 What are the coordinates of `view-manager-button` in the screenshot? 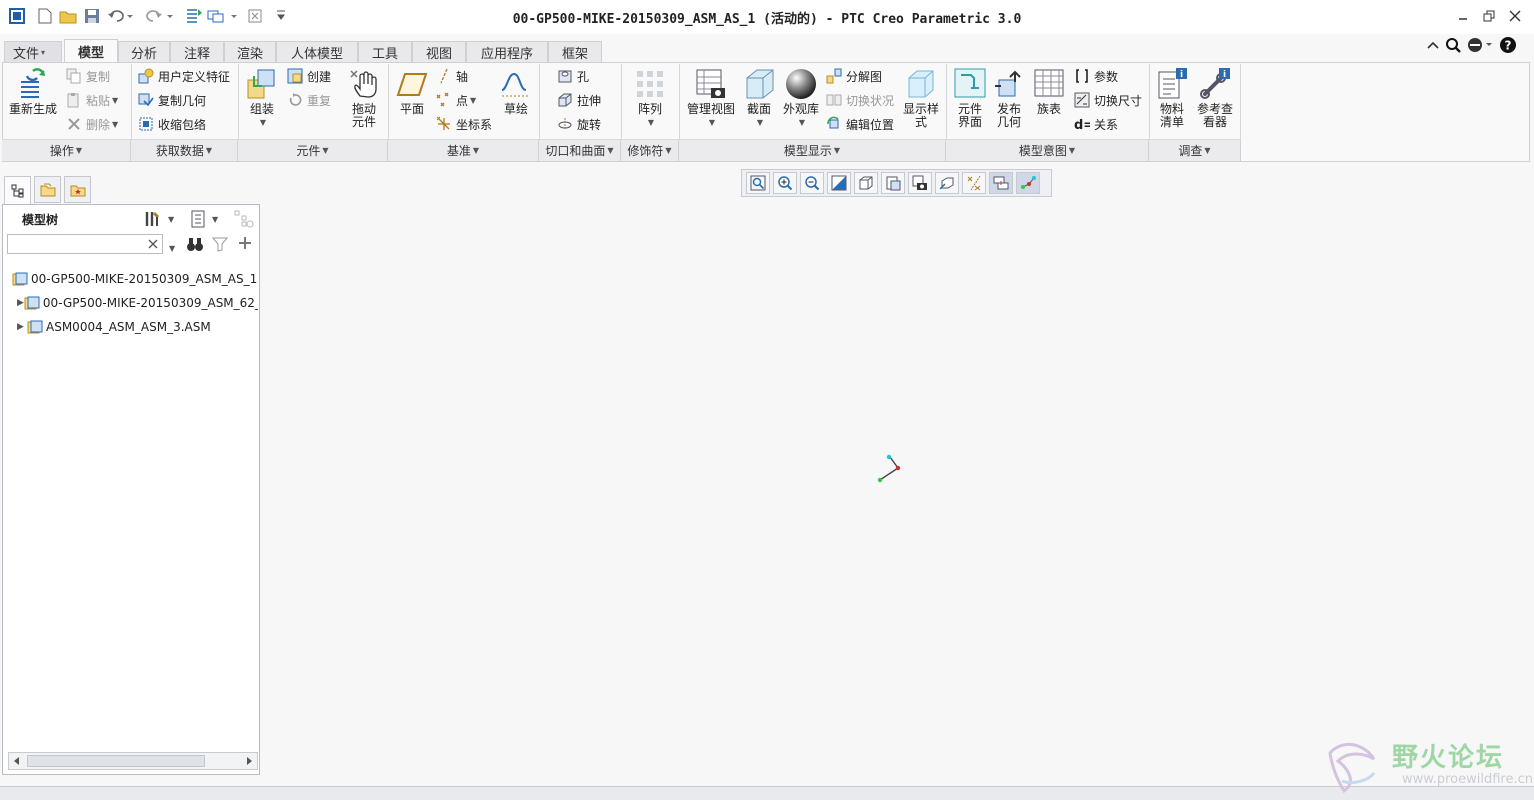 It's located at (920, 183).